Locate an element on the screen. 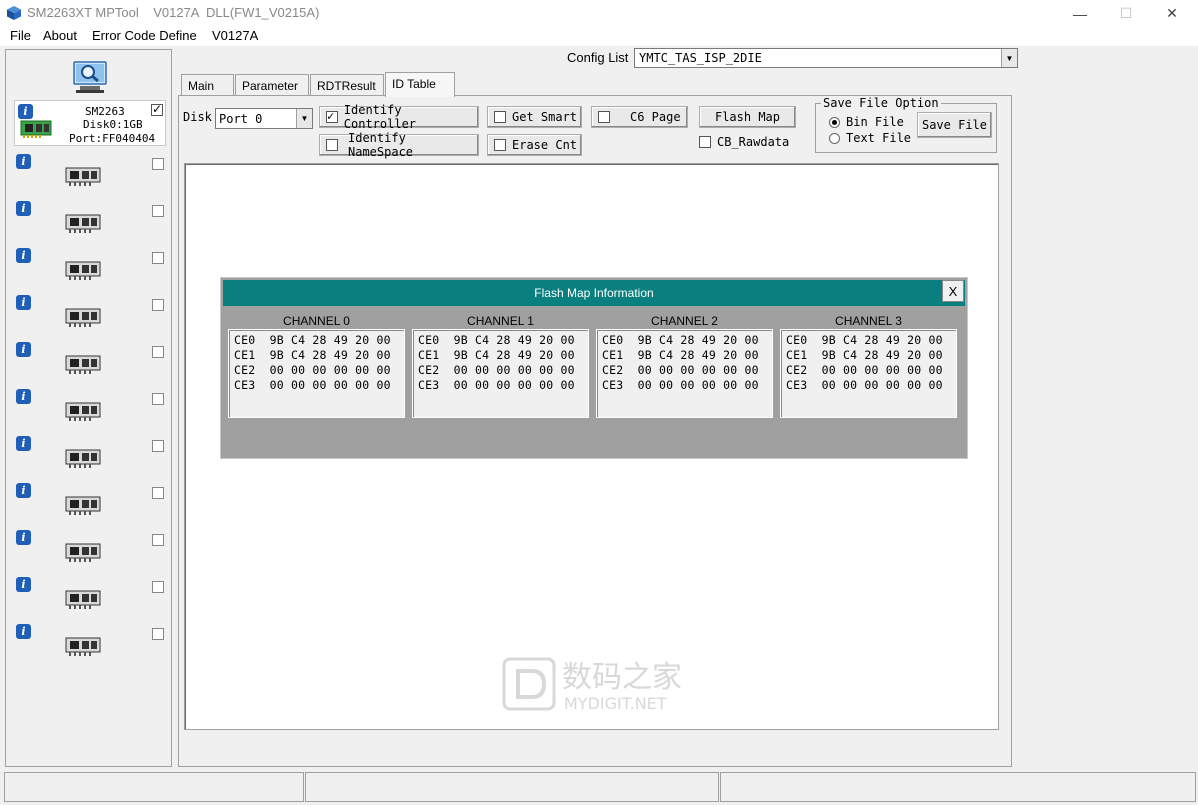 The height and width of the screenshot is (805, 1198). tab-parameter: Parameter is located at coordinates (272, 85).